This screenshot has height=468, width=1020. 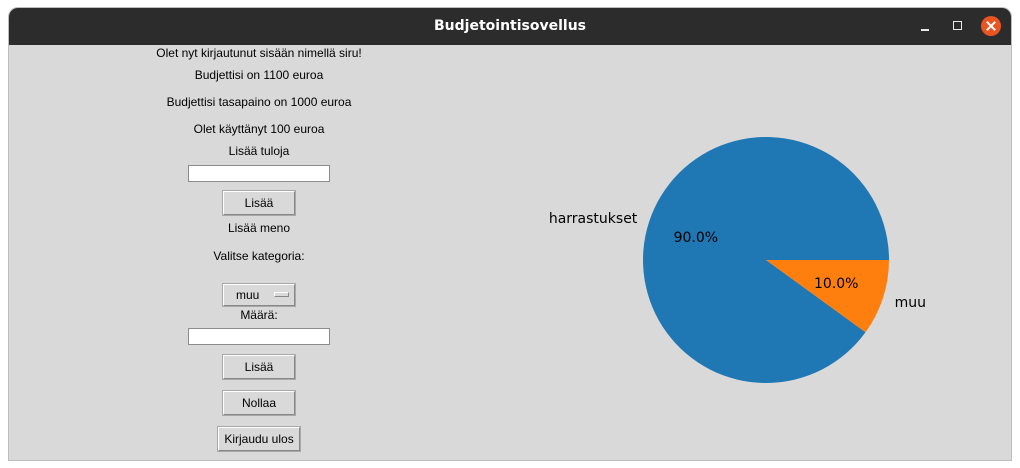 I want to click on pie-percent-label: 10.0%, so click(x=836, y=284).